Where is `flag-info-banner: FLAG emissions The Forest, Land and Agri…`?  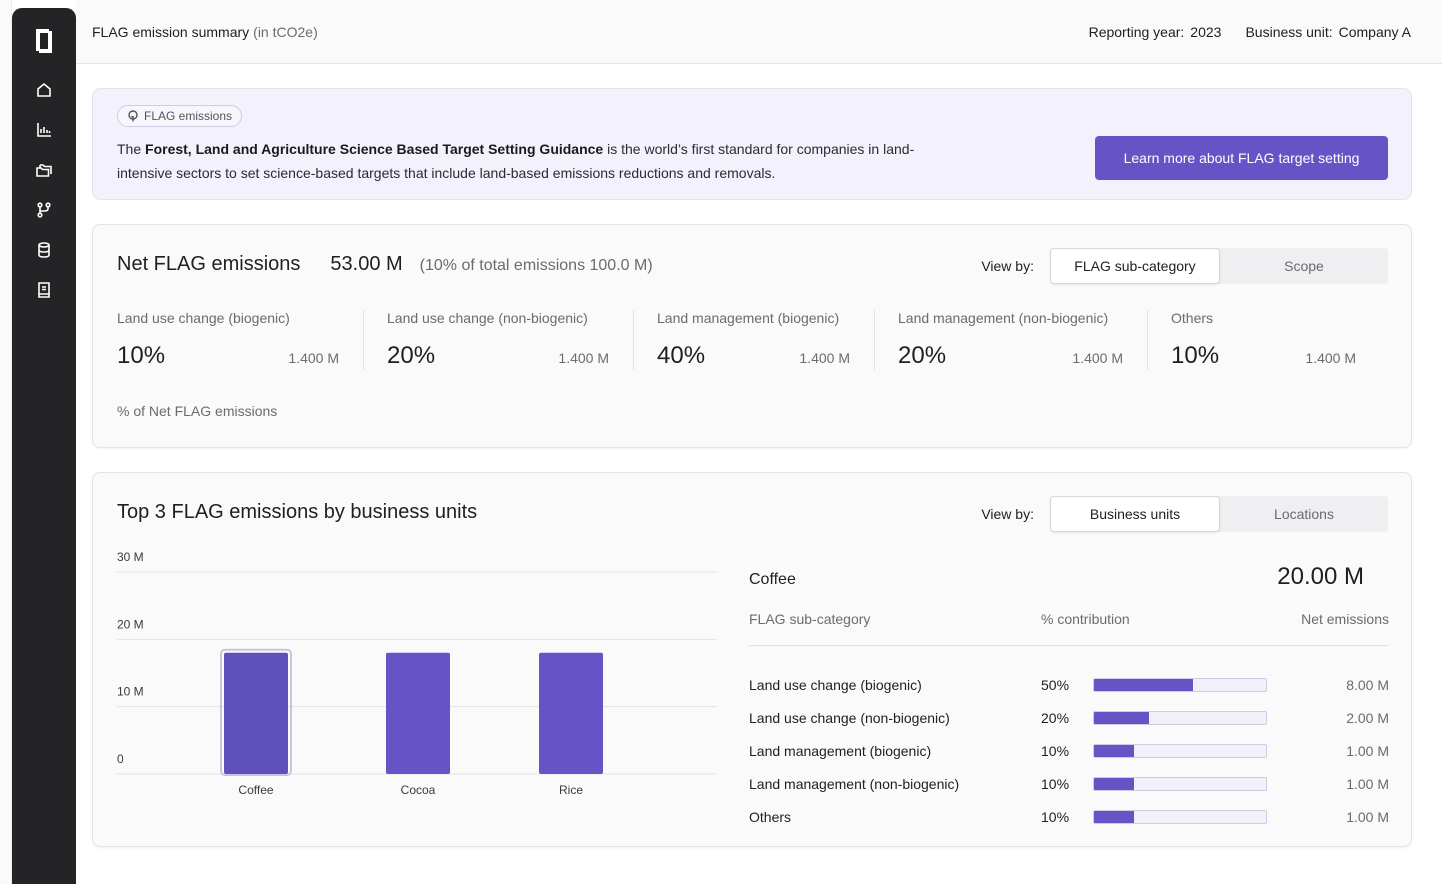
flag-info-banner: FLAG emissions The Forest, Land and Agri… is located at coordinates (752, 144).